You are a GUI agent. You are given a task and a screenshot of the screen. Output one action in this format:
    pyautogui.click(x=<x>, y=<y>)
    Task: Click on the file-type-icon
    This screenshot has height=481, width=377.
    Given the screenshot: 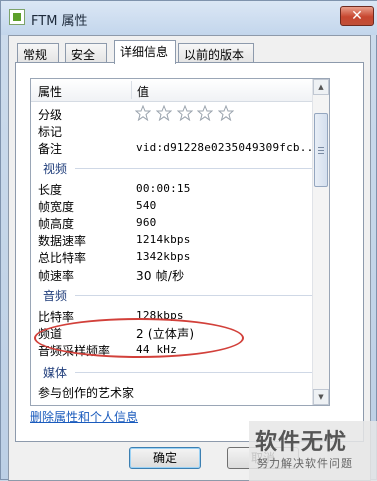 What is the action you would take?
    pyautogui.click(x=17, y=17)
    